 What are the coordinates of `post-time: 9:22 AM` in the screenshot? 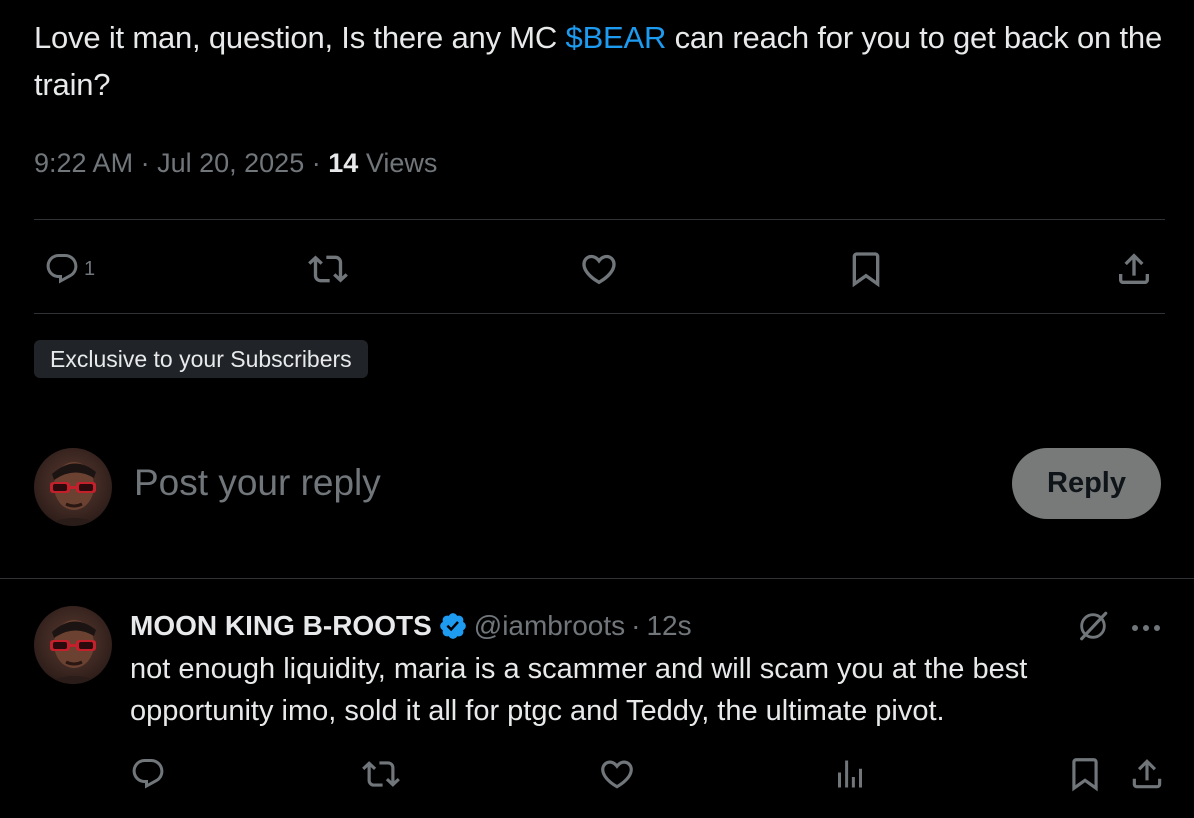 It's located at (83, 163).